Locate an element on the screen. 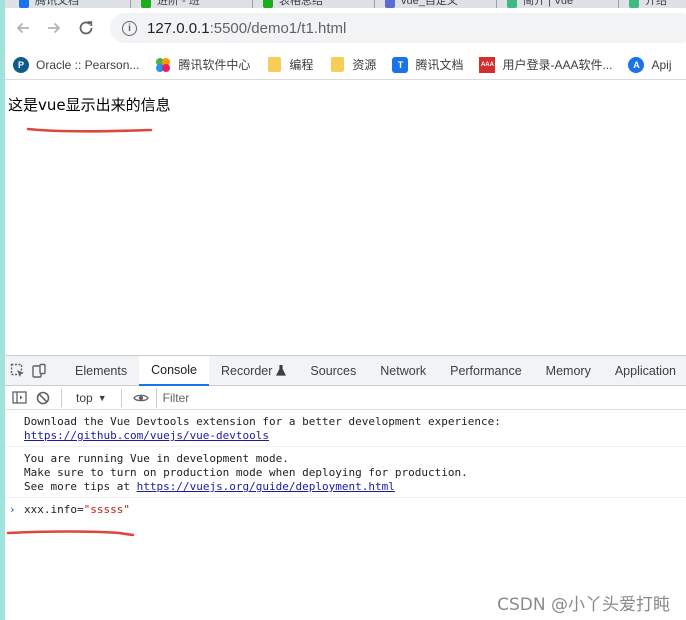  tab-strip: 腾讯文档 进阶 - 班 表格总结 vue_自定义 简介 | Vue 介绍 is located at coordinates (345, 4).